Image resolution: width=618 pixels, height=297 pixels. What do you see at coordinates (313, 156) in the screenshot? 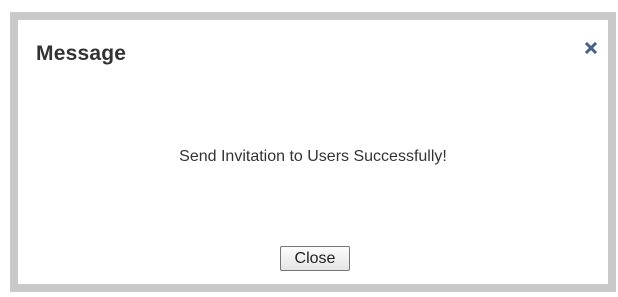
I see `dialog-message: Send Invitation to Users Successfully!` at bounding box center [313, 156].